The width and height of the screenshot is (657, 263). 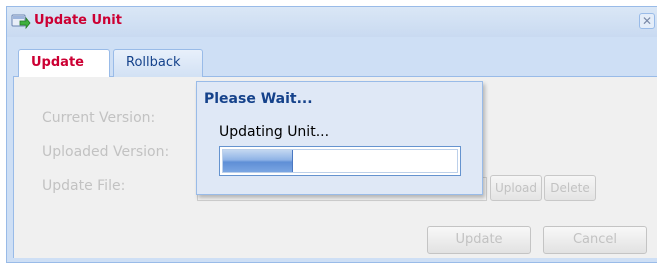 I want to click on update-unit-icon, so click(x=21, y=21).